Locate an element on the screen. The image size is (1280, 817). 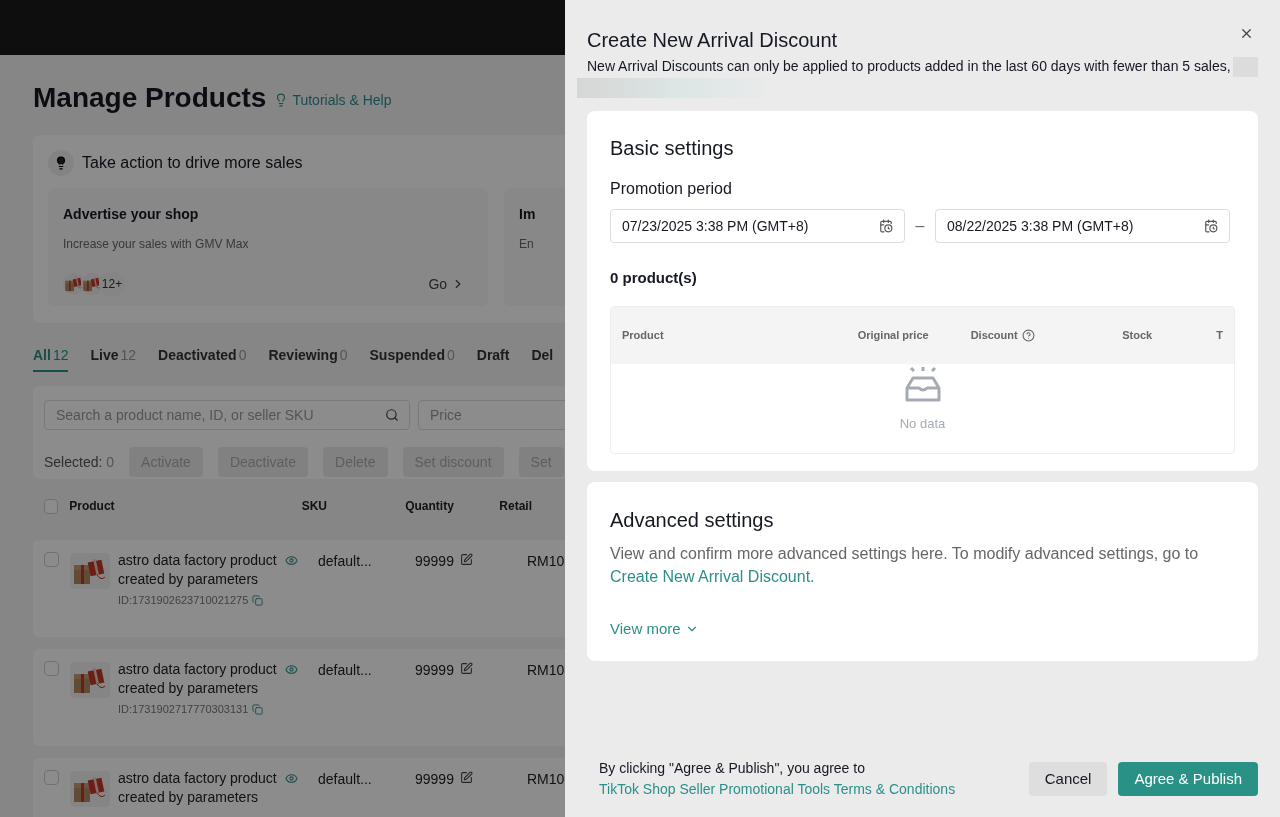
action-card: Advertise your shop Increase your sales with GMV Max 12+ Go is located at coordinates (268, 247).